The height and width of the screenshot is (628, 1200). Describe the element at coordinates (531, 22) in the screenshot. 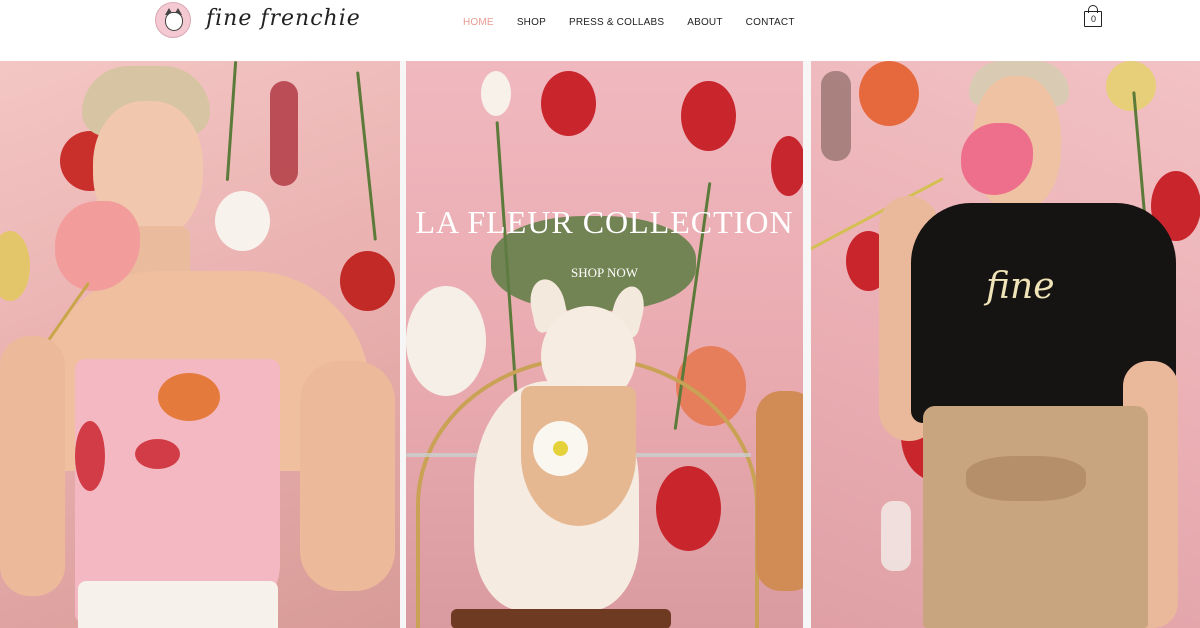

I see `nav-shop: SHOP` at that location.